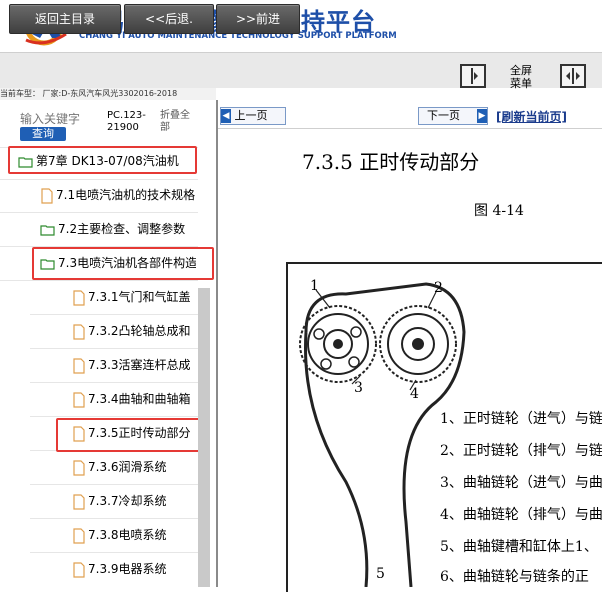  I want to click on tree-item-label: 7.1电喷汽油机的技术规格, so click(126, 195).